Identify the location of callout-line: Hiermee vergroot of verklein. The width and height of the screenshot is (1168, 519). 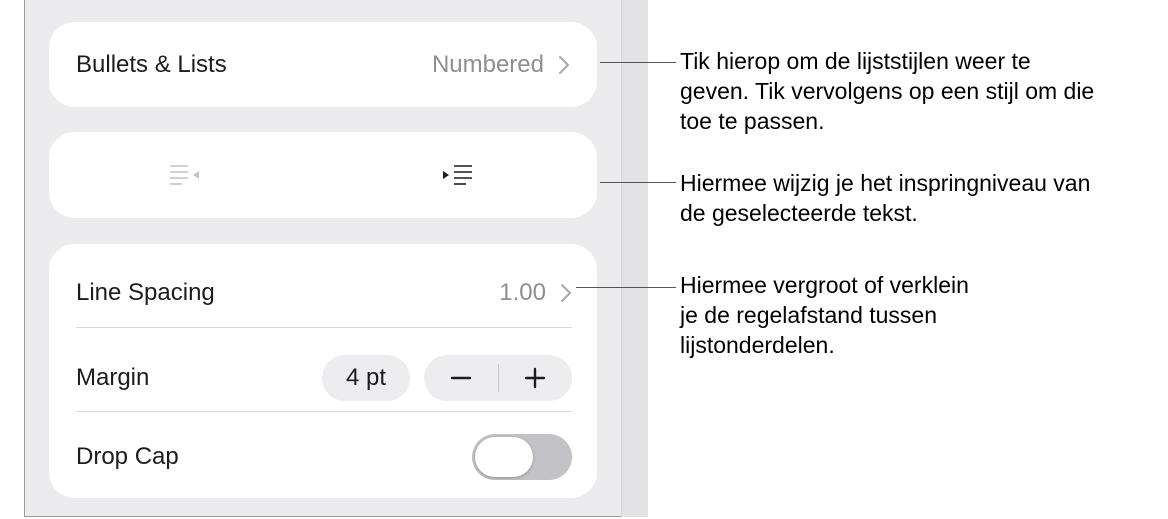
(824, 285).